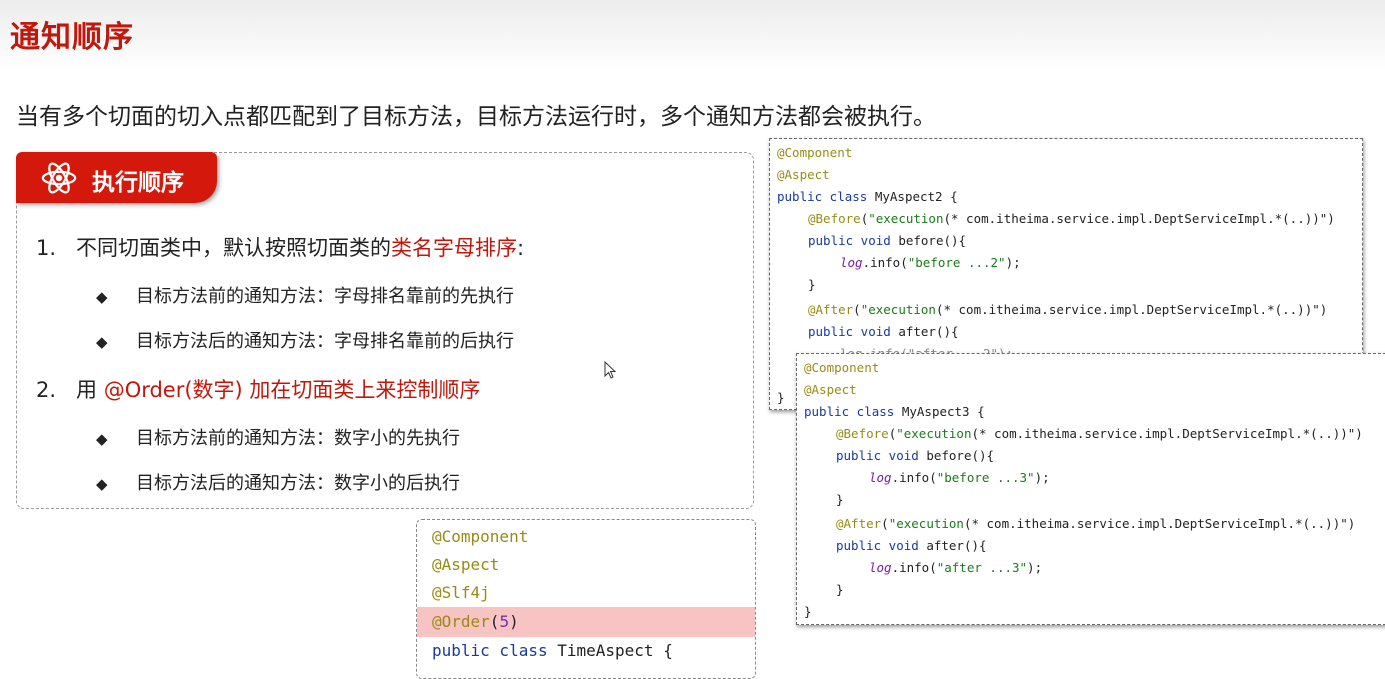 The height and width of the screenshot is (679, 1385). What do you see at coordinates (867, 196) in the screenshot?
I see `code-line: public class MyAspect2 {` at bounding box center [867, 196].